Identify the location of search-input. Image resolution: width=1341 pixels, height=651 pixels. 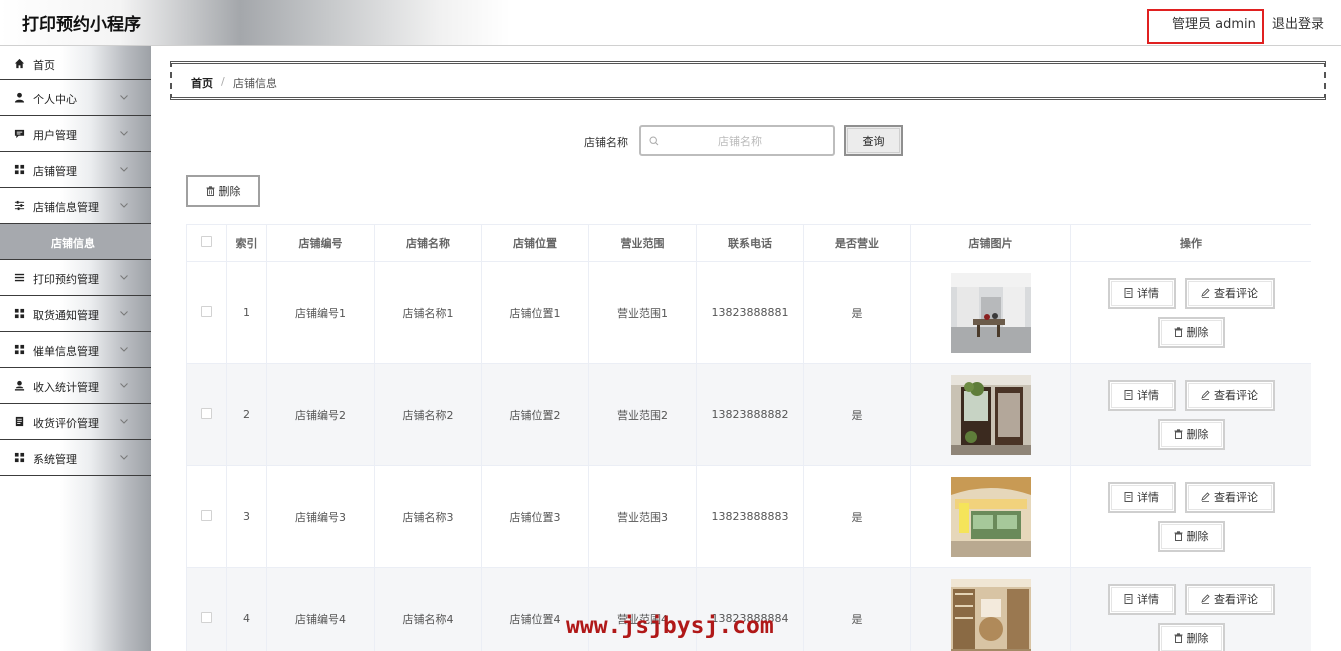
(740, 141).